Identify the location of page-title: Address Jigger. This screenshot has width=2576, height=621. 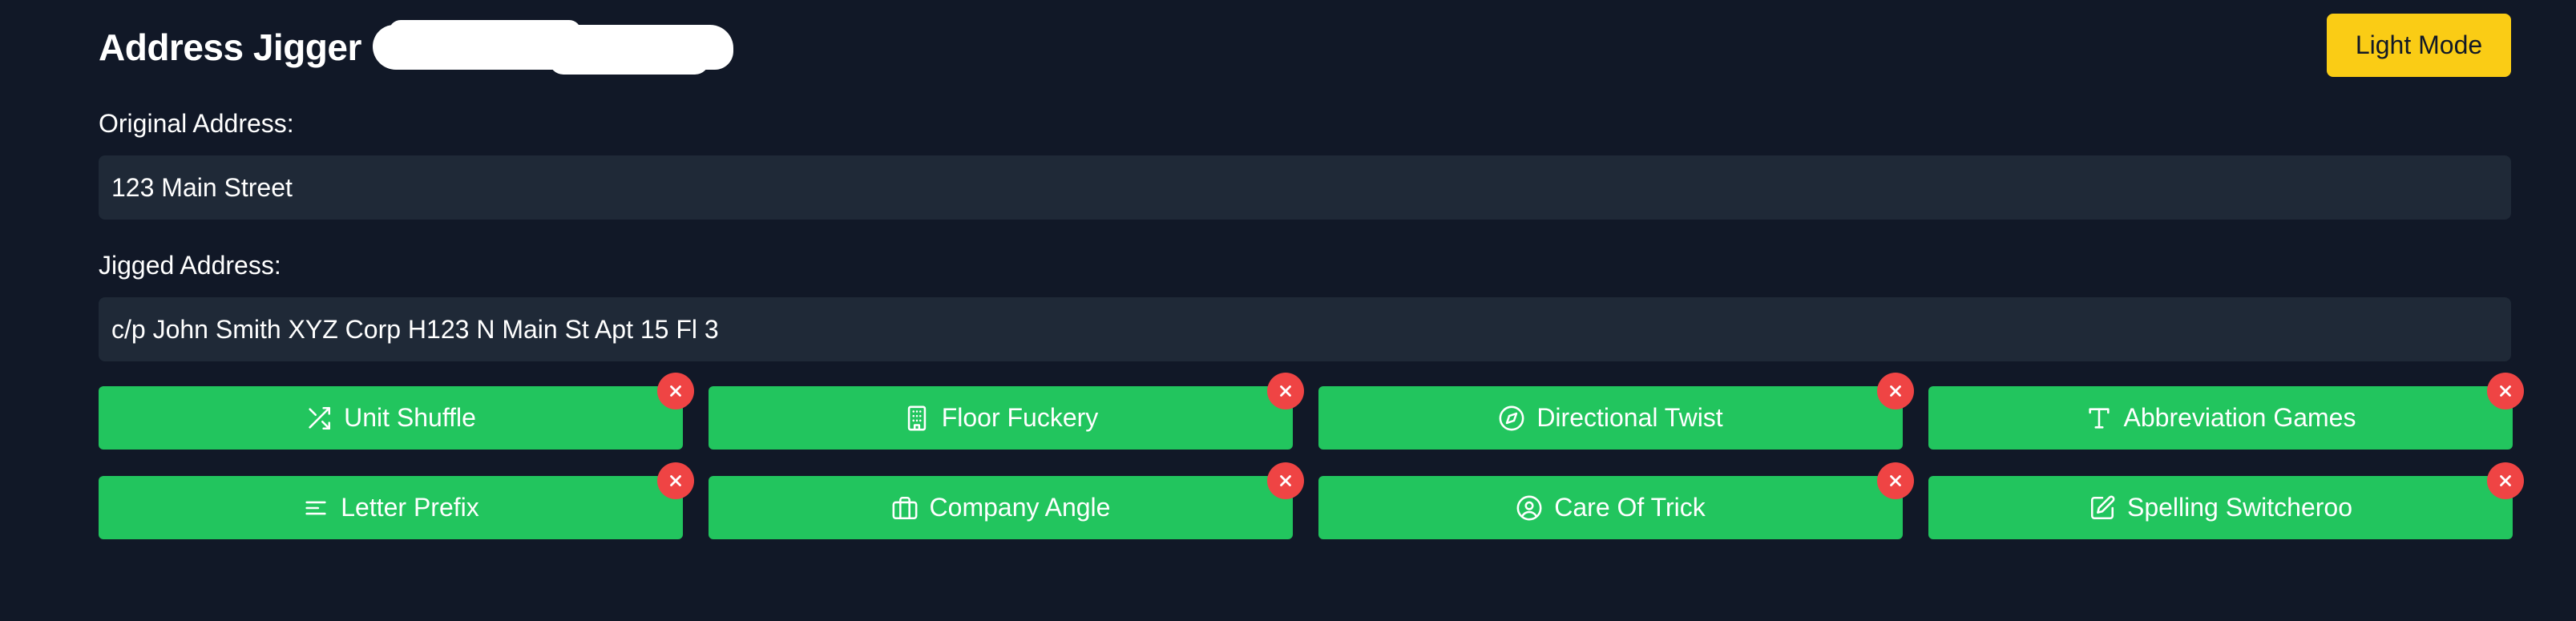
(230, 47).